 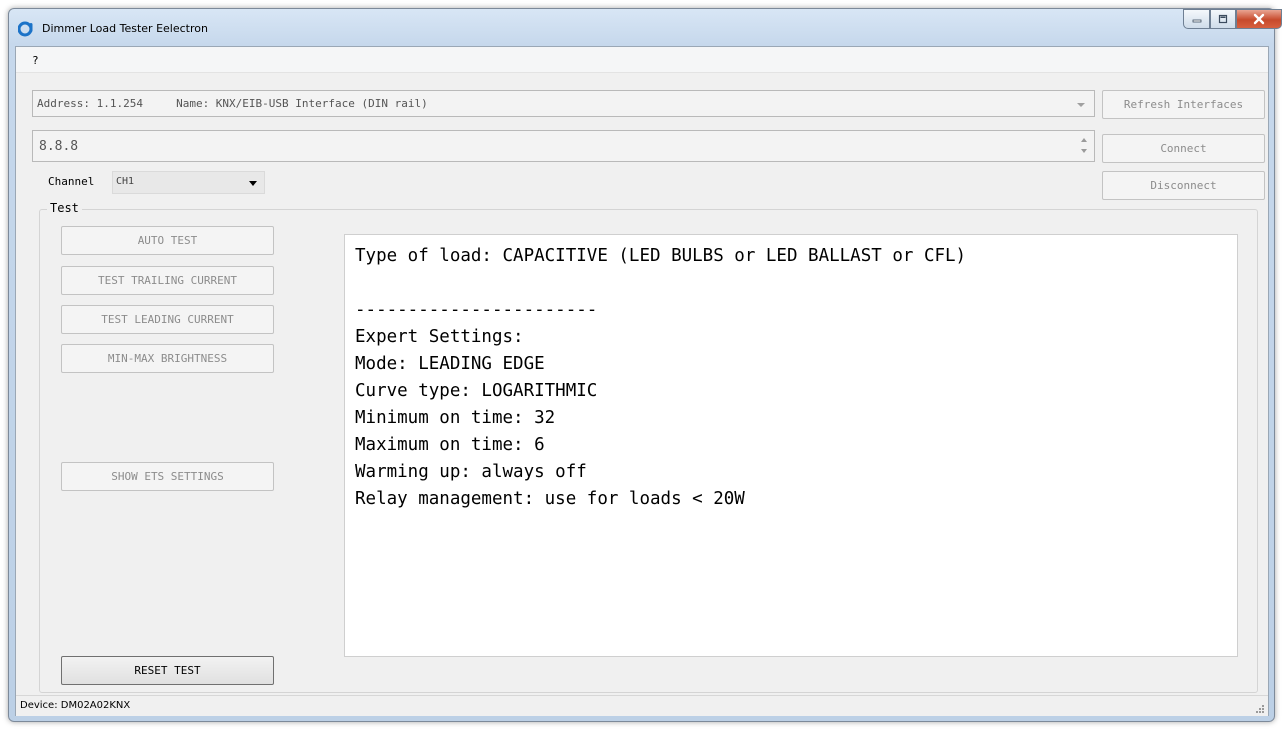 I want to click on test-trailing-current-button: TEST TRAILING CURRENT, so click(x=167, y=280).